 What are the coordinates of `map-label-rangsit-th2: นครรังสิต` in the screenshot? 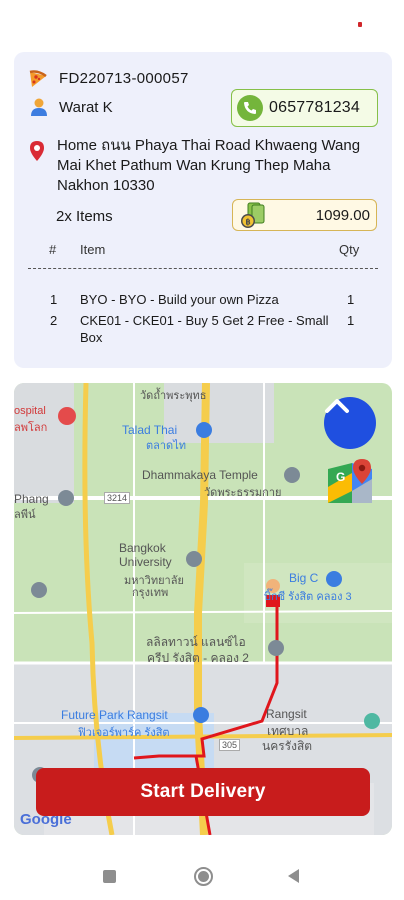 It's located at (287, 746).